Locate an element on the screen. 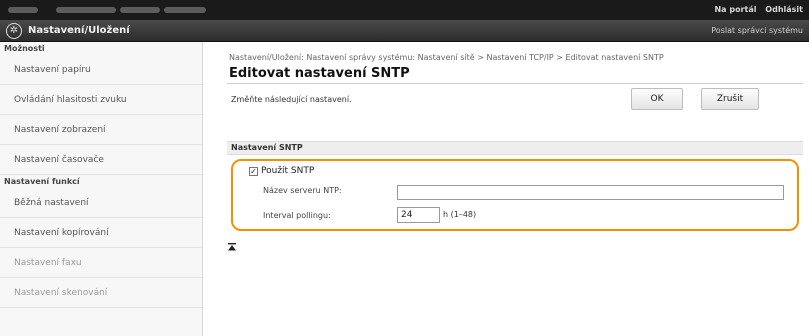  sidebar-item-common-settings: Běžná nastavení is located at coordinates (101, 203).